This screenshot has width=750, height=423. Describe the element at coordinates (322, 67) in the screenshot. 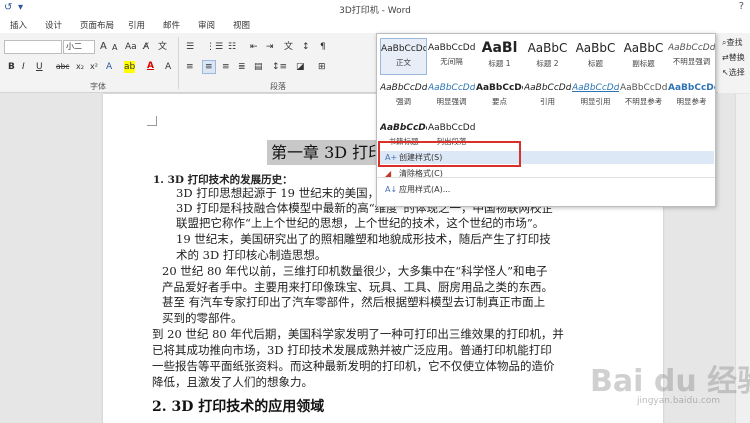

I see `borders-icon: ⊞` at that location.